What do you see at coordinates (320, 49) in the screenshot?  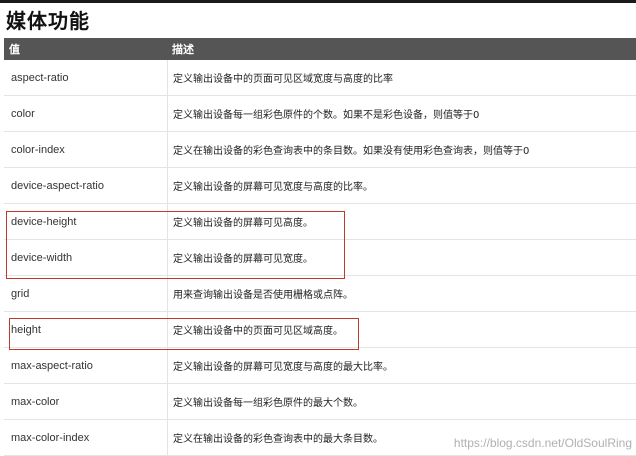 I see `table-header: 值 描述` at bounding box center [320, 49].